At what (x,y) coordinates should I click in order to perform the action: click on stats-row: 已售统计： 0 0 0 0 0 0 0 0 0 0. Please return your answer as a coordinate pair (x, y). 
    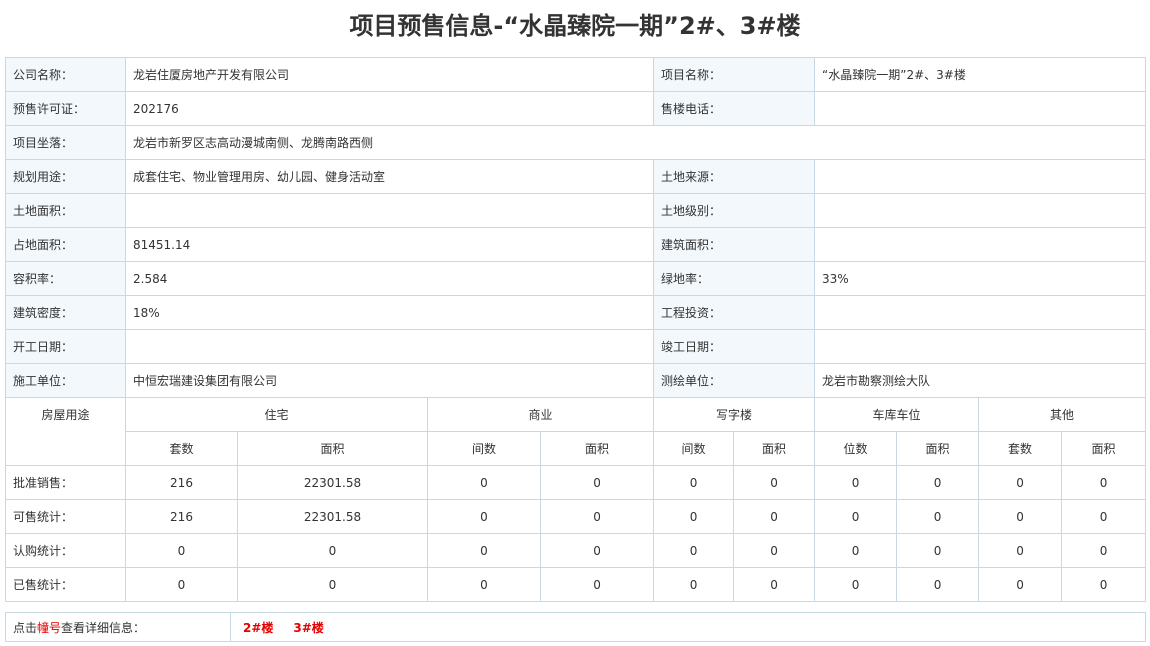
    Looking at the image, I should click on (576, 584).